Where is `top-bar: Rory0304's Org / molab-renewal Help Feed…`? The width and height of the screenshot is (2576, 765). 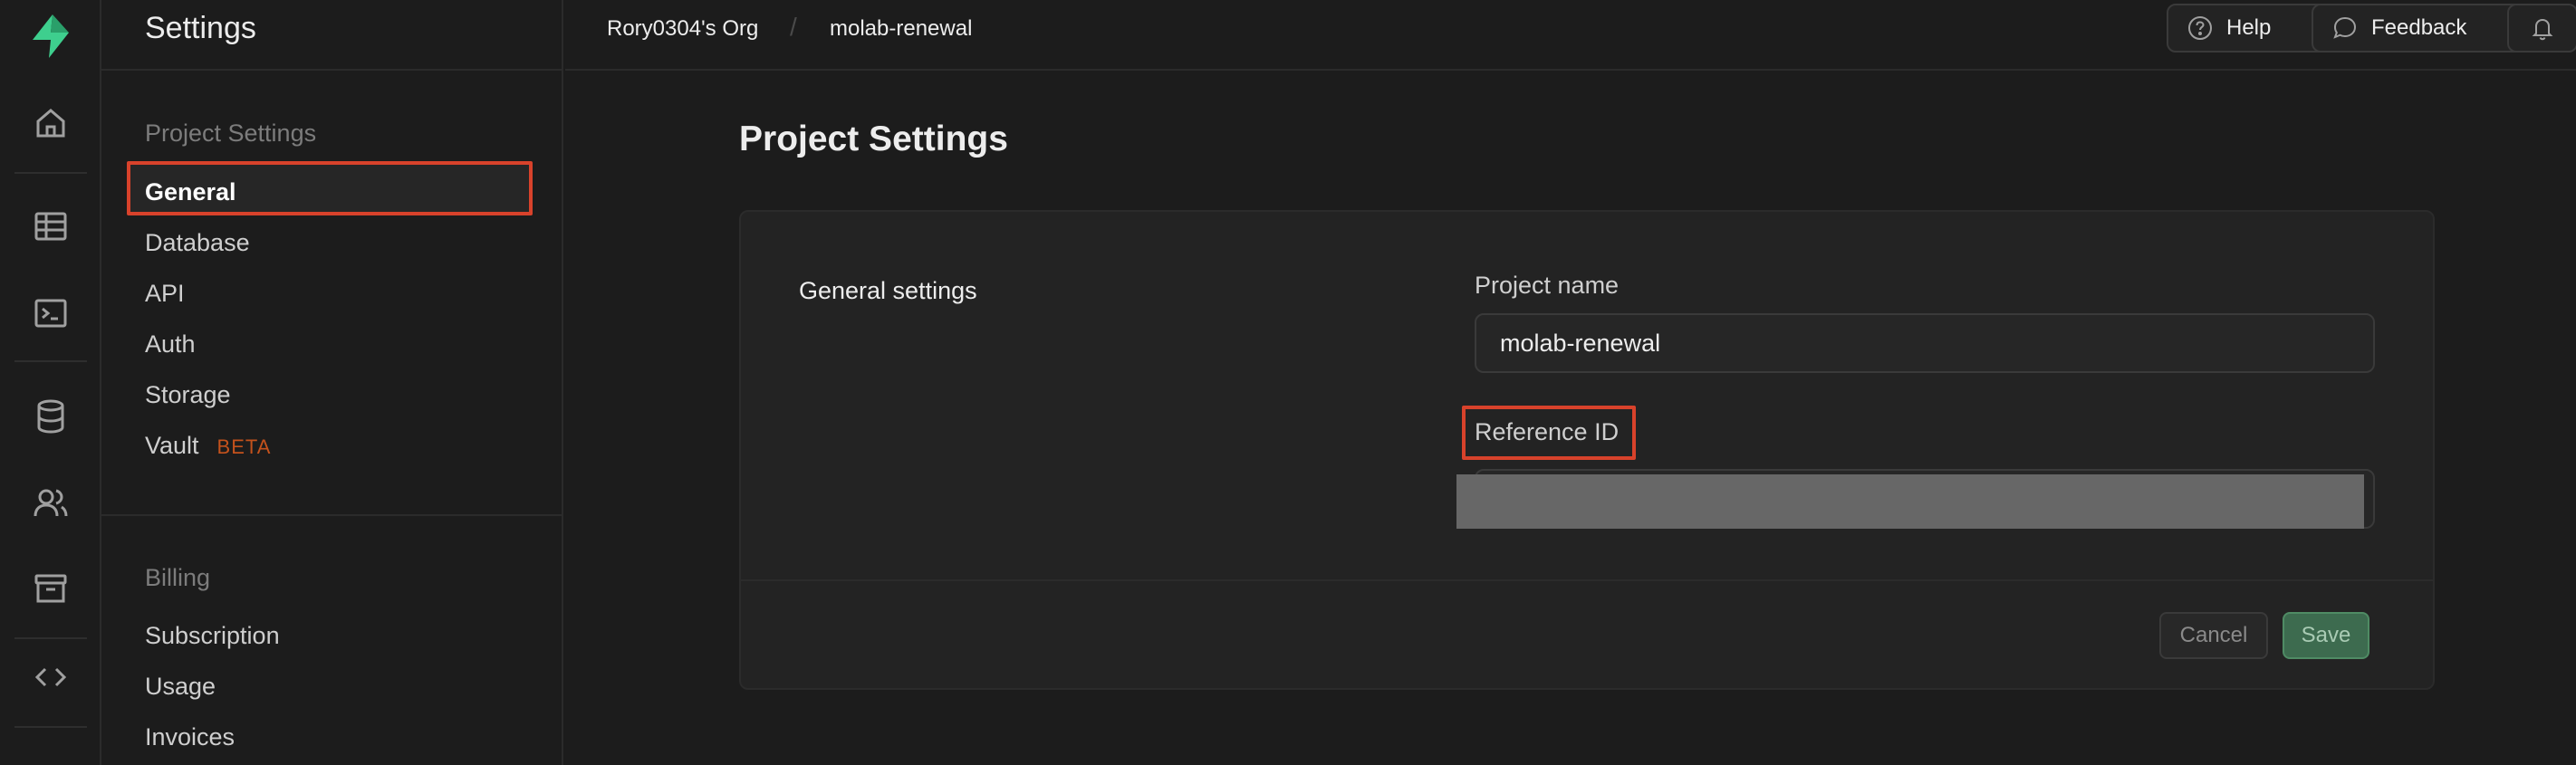 top-bar: Rory0304's Org / molab-renewal Help Feed… is located at coordinates (1570, 35).